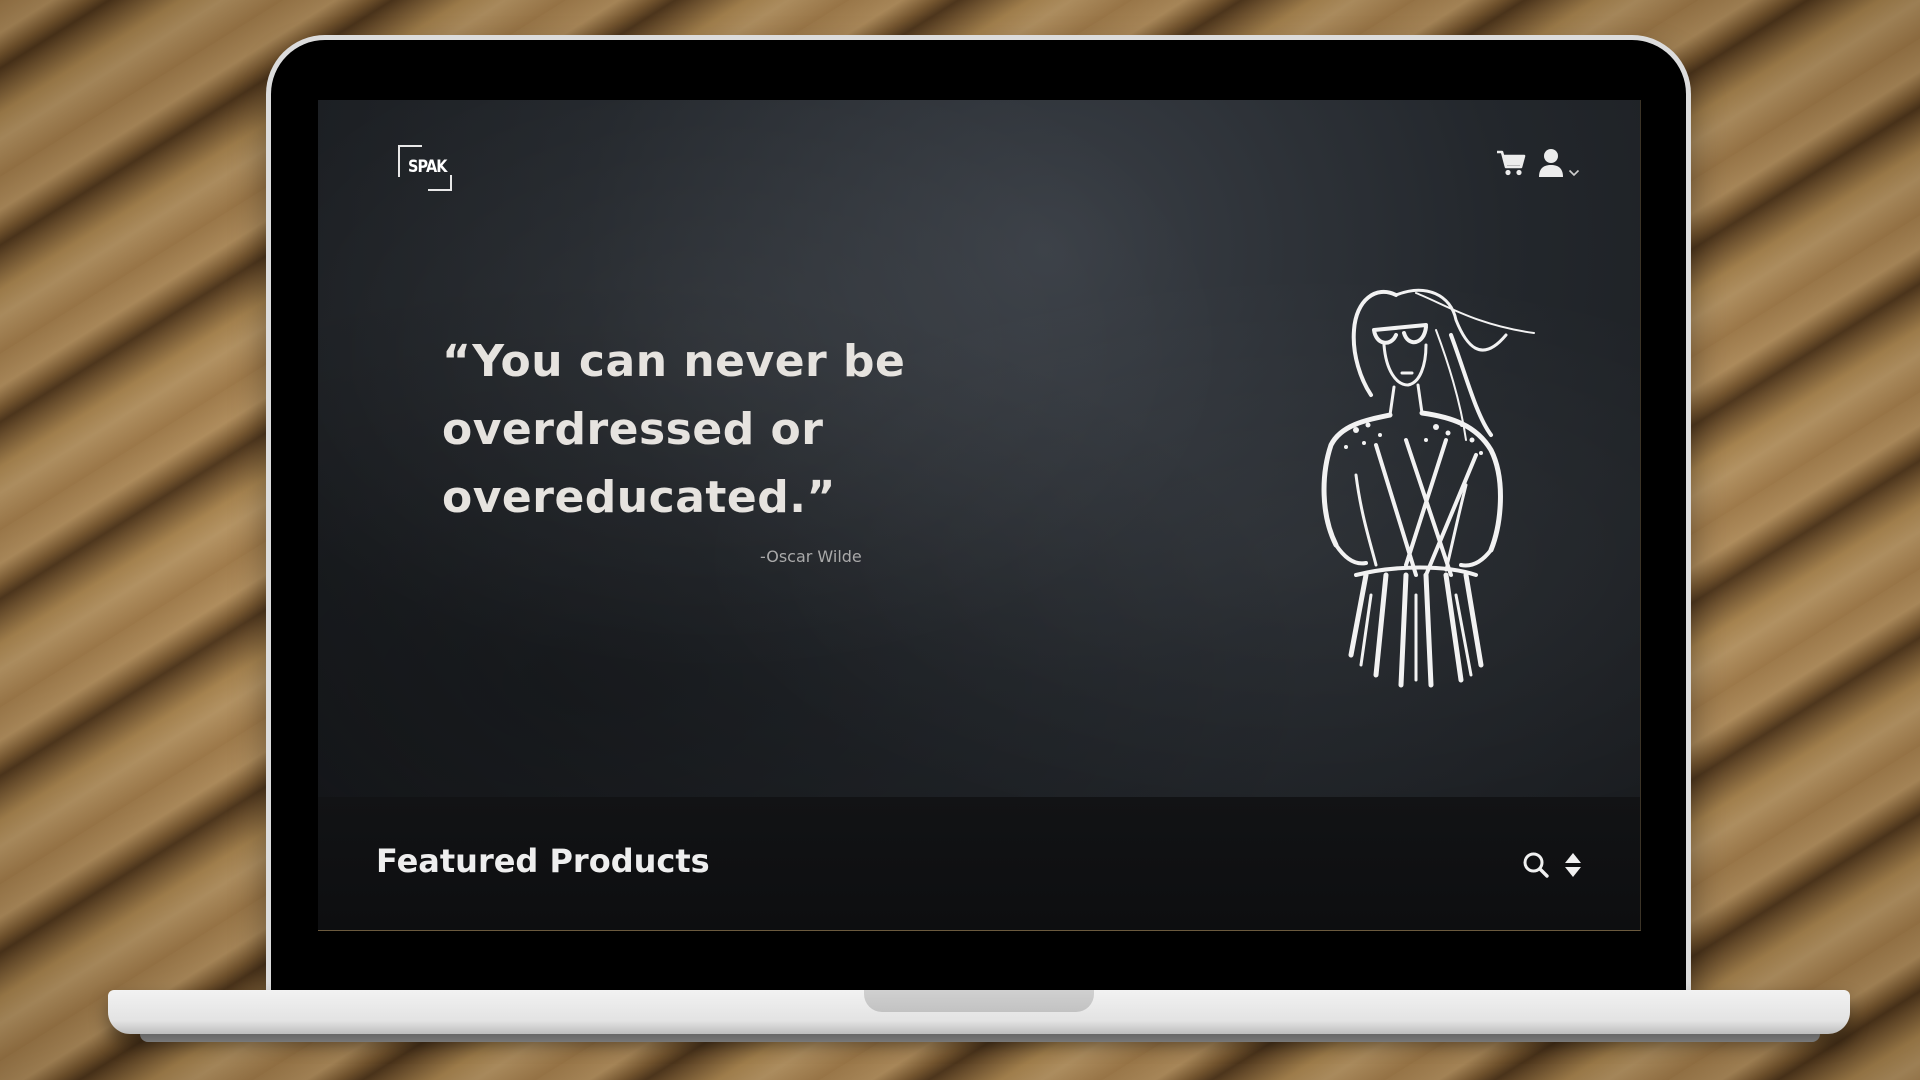 The height and width of the screenshot is (1080, 1920). I want to click on header-actions, so click(1538, 163).